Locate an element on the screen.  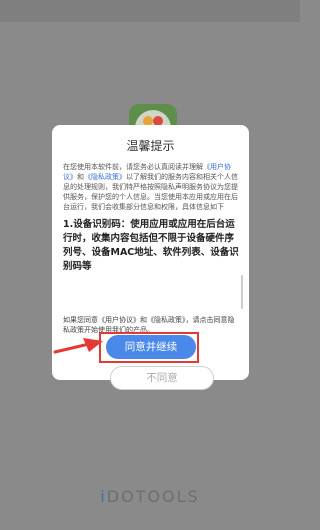
annotation-arrow-icon is located at coordinates (78, 346).